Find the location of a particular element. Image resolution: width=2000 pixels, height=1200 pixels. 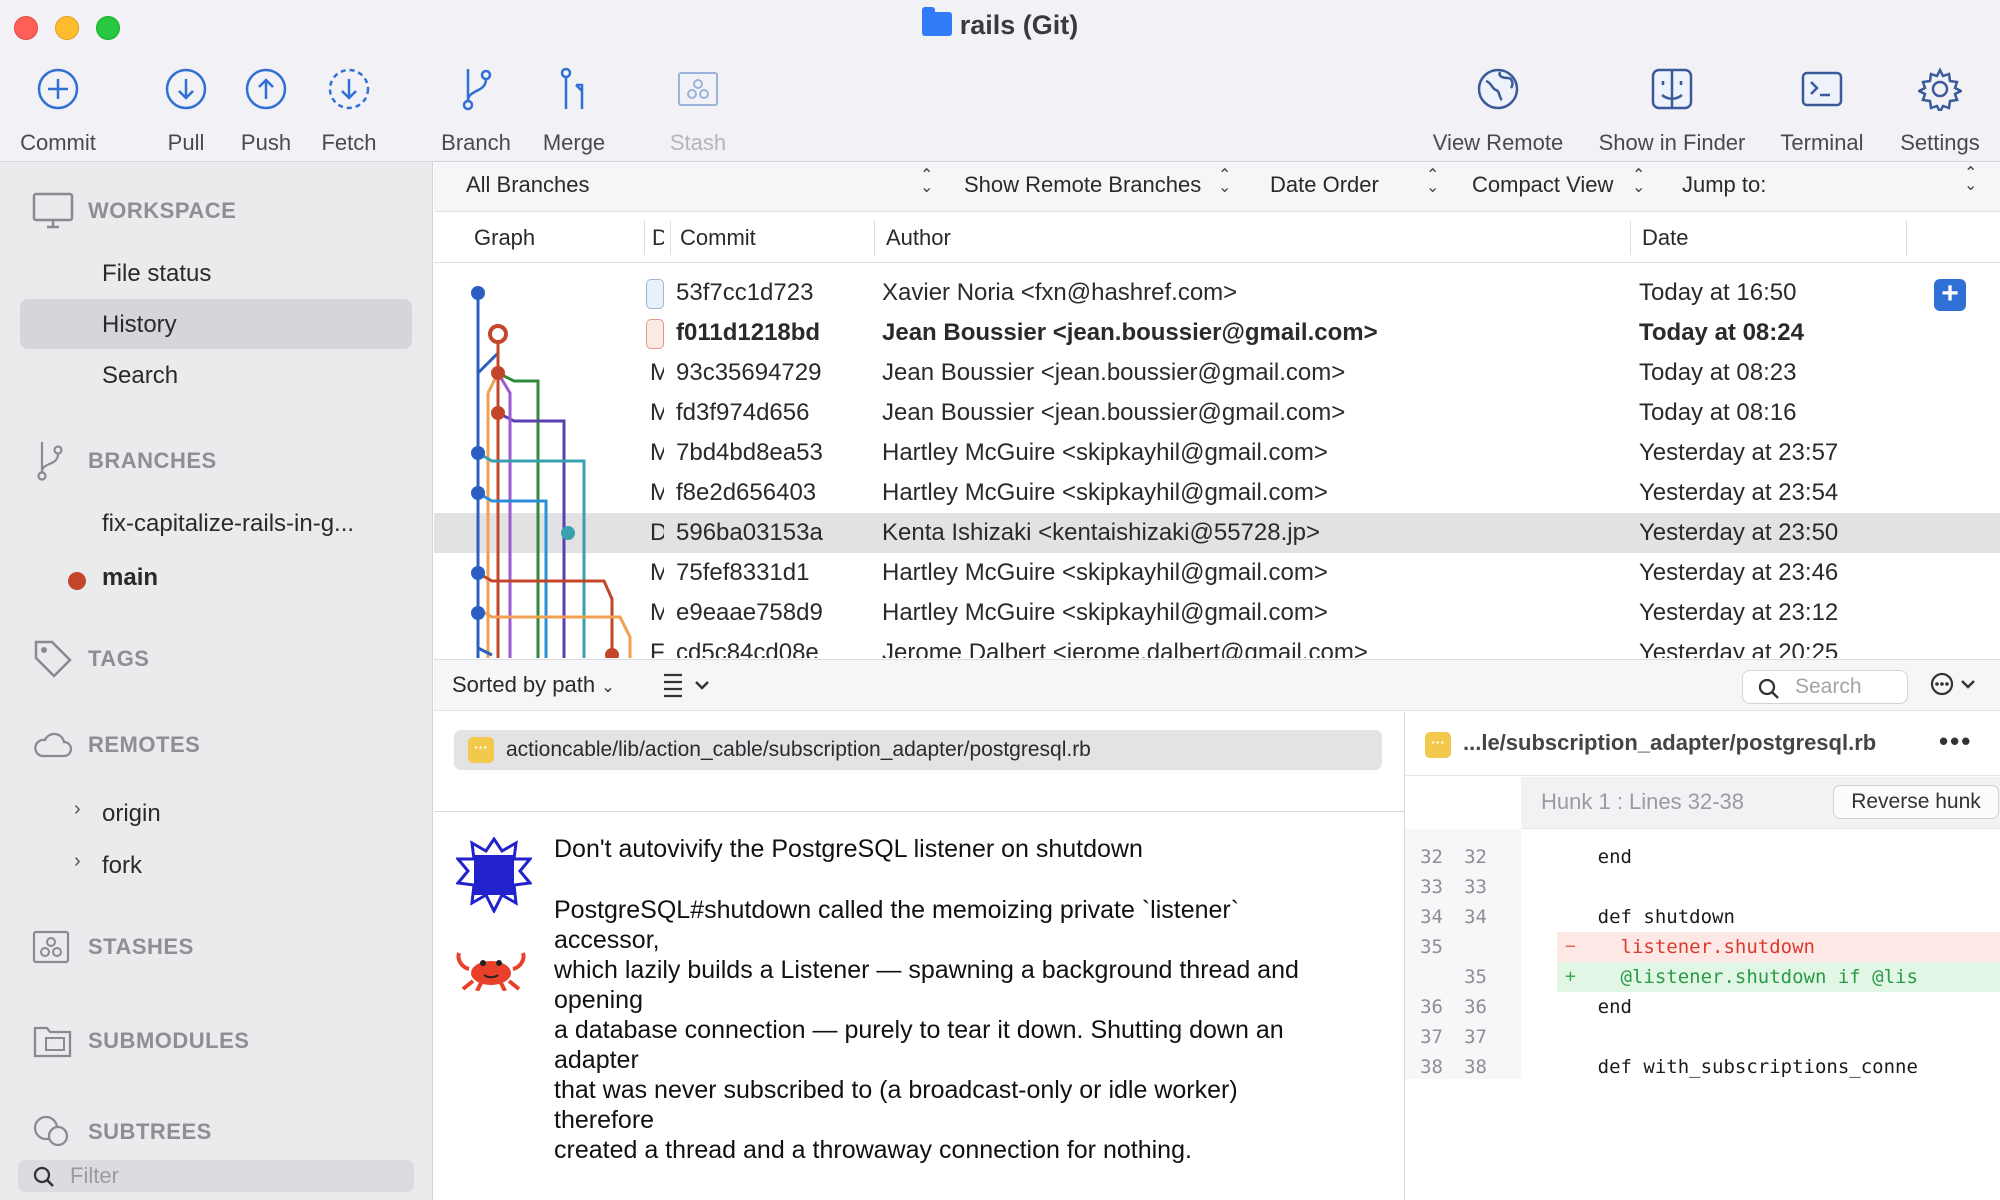

branches-section-header: BRANCHES is located at coordinates (124, 461).